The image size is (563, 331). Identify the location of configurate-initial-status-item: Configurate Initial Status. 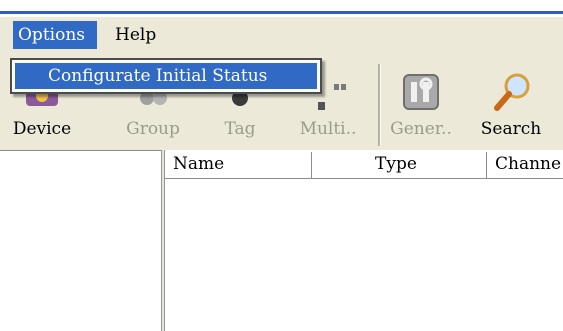
(166, 76).